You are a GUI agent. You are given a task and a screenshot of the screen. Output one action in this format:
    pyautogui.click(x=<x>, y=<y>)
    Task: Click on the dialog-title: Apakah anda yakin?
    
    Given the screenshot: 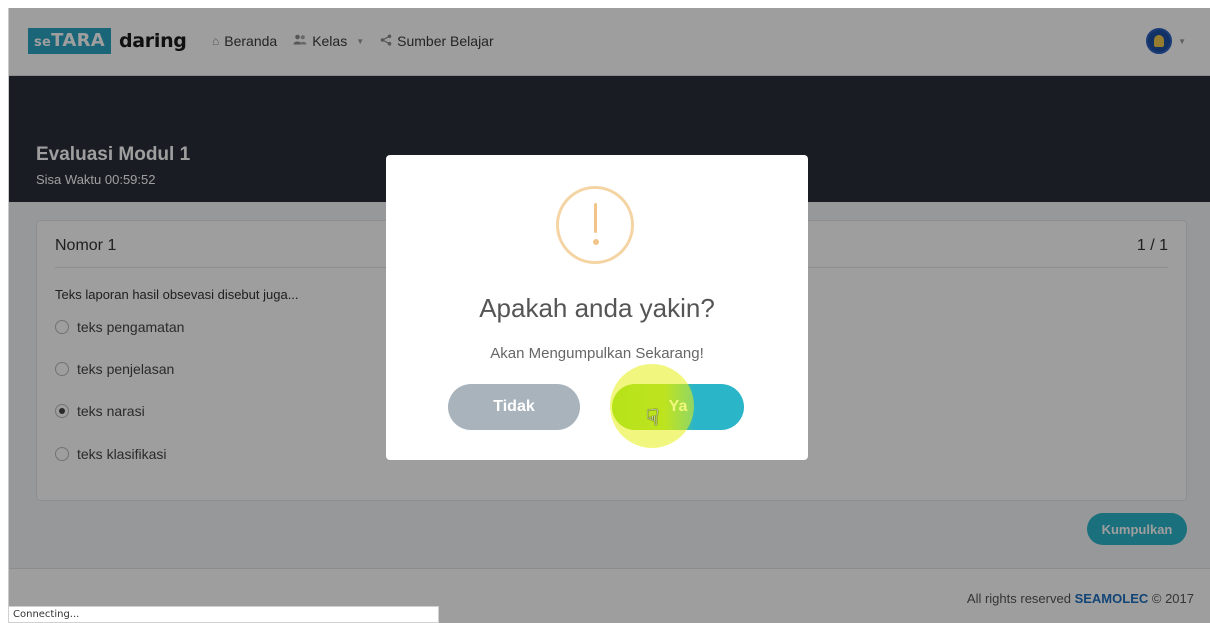 What is the action you would take?
    pyautogui.click(x=597, y=308)
    